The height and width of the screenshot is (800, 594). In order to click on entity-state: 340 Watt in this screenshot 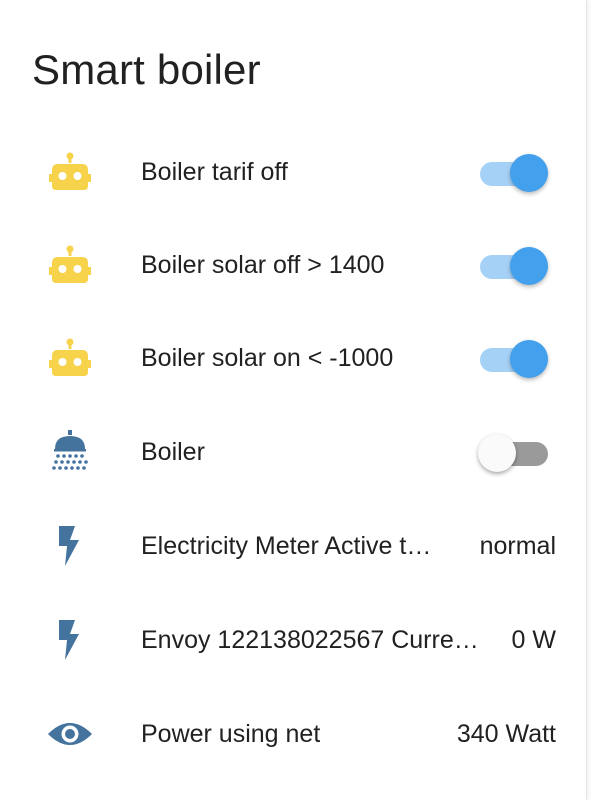, I will do `click(506, 734)`.